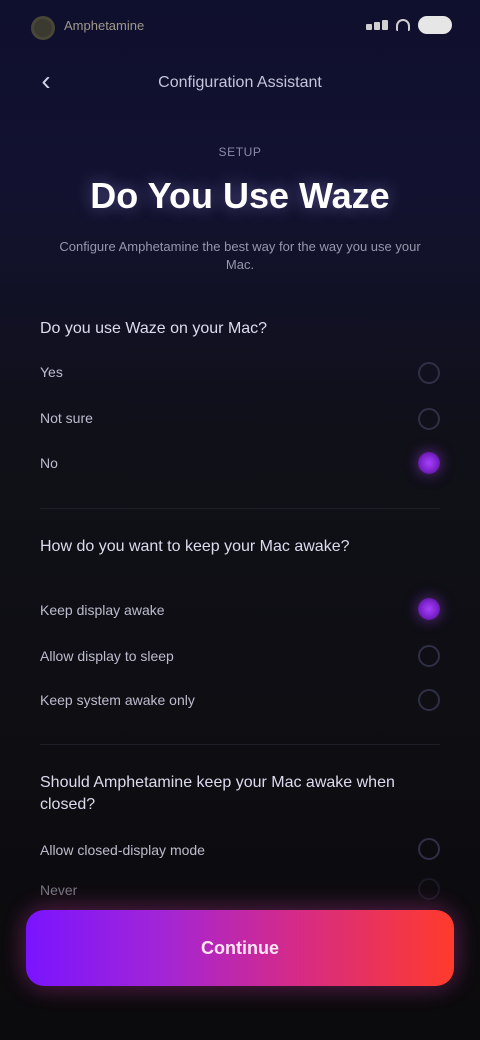 This screenshot has width=480, height=1040. What do you see at coordinates (240, 82) in the screenshot?
I see `page-title: Configuration Assistant` at bounding box center [240, 82].